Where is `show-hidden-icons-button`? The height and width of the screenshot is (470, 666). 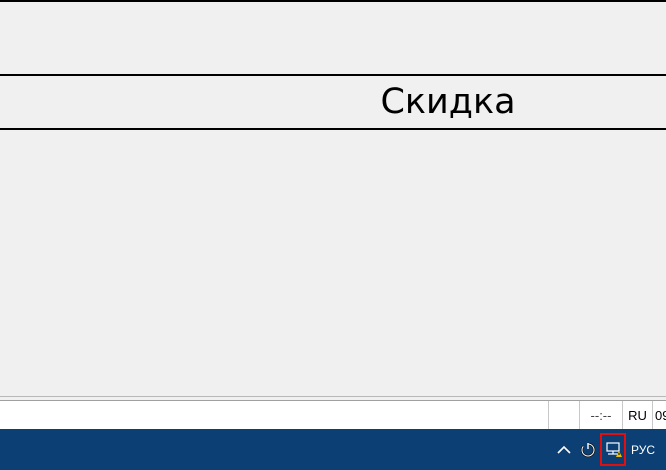
show-hidden-icons-button is located at coordinates (564, 449).